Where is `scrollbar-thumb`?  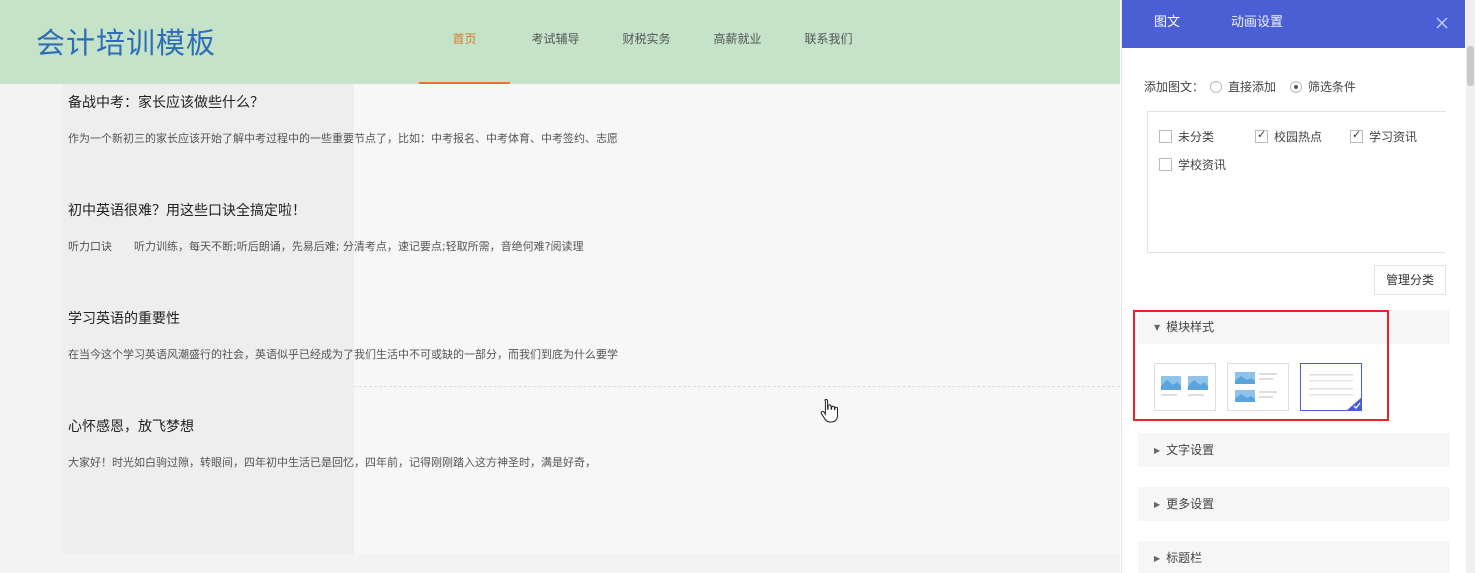
scrollbar-thumb is located at coordinates (1470, 66).